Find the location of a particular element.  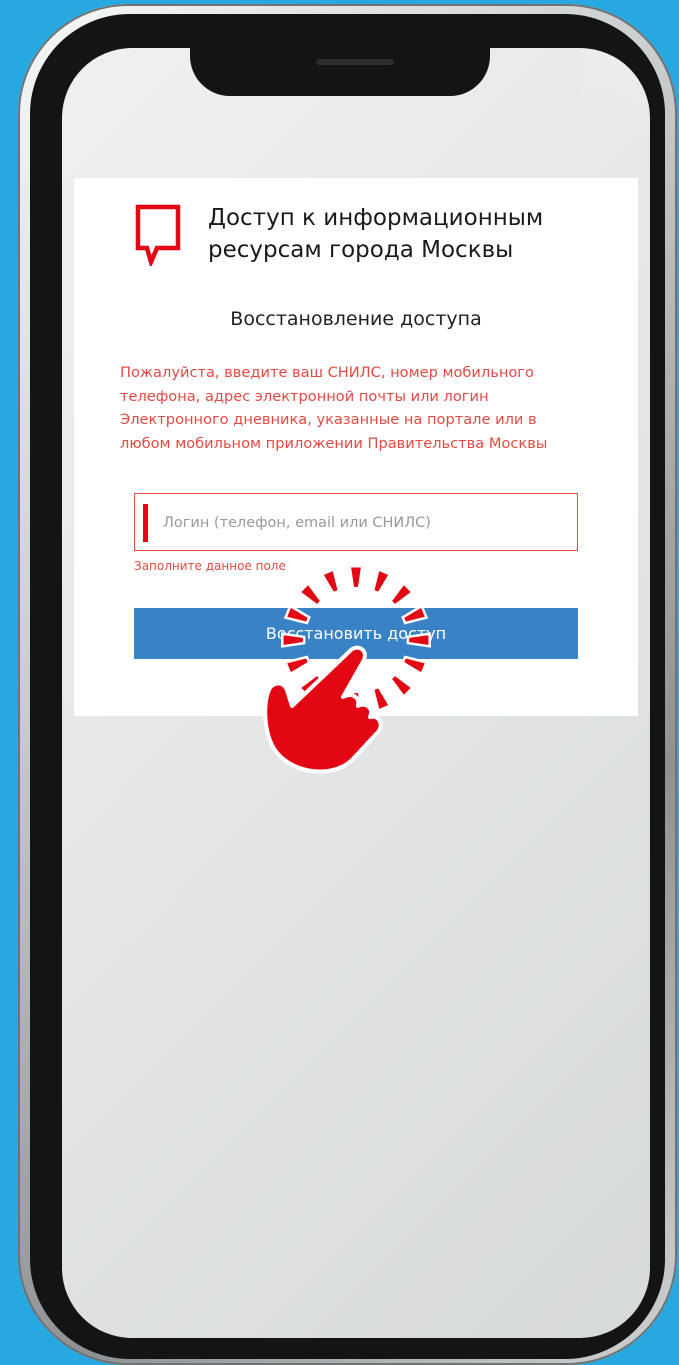

login-field is located at coordinates (356, 522).